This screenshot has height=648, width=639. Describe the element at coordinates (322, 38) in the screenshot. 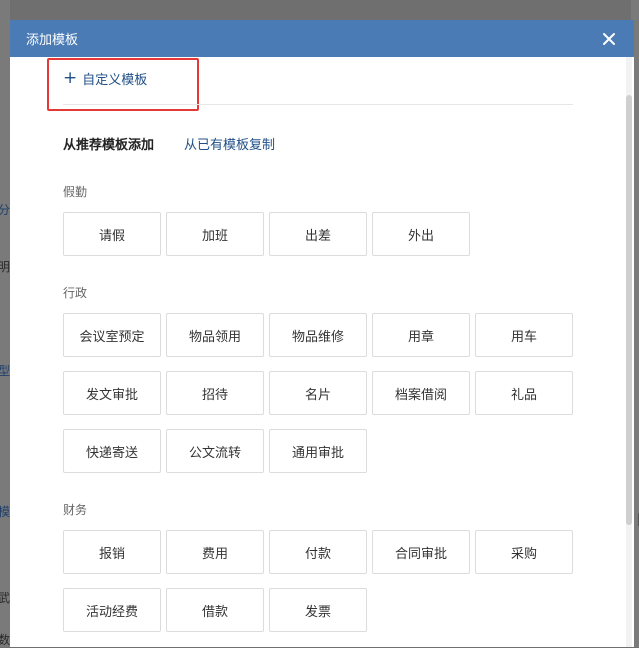

I see `dialog-header: 添加模板` at that location.